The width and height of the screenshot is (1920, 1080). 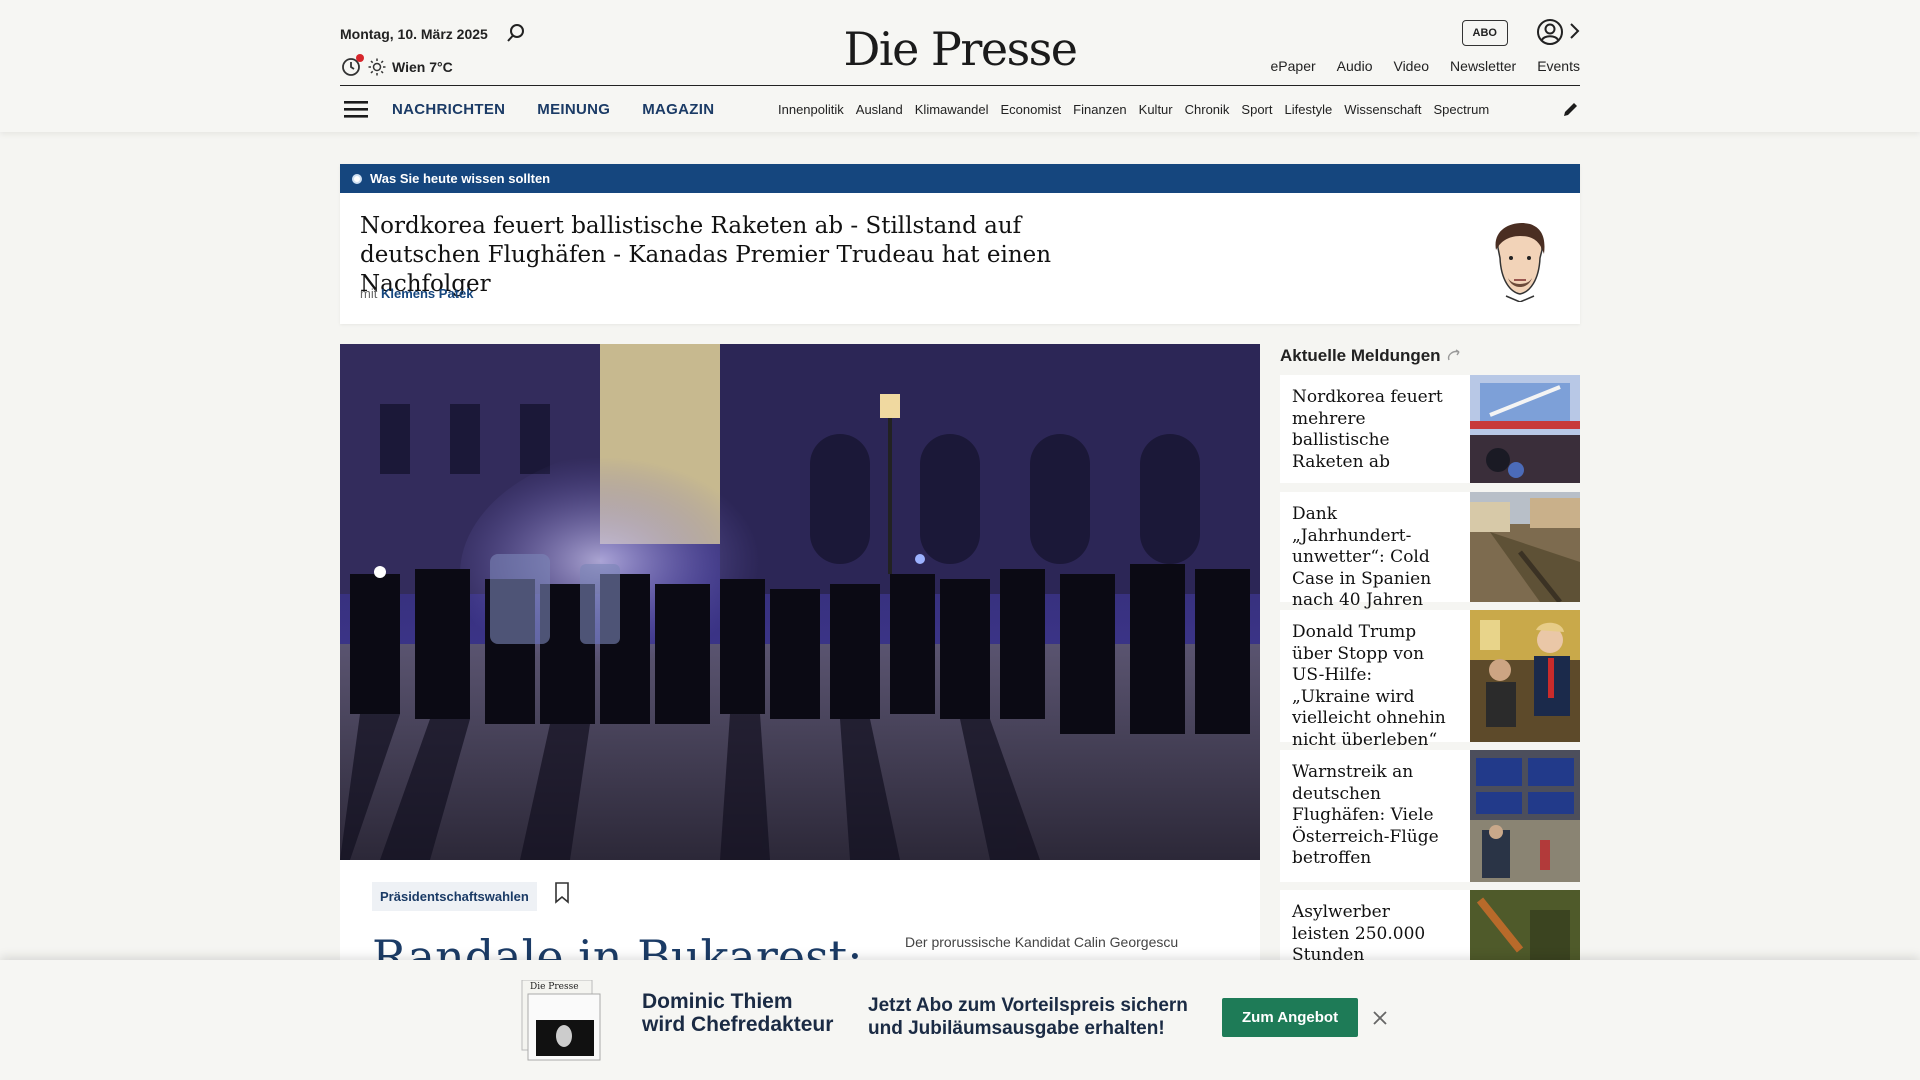 I want to click on byline-prefix: mit, so click(x=369, y=293).